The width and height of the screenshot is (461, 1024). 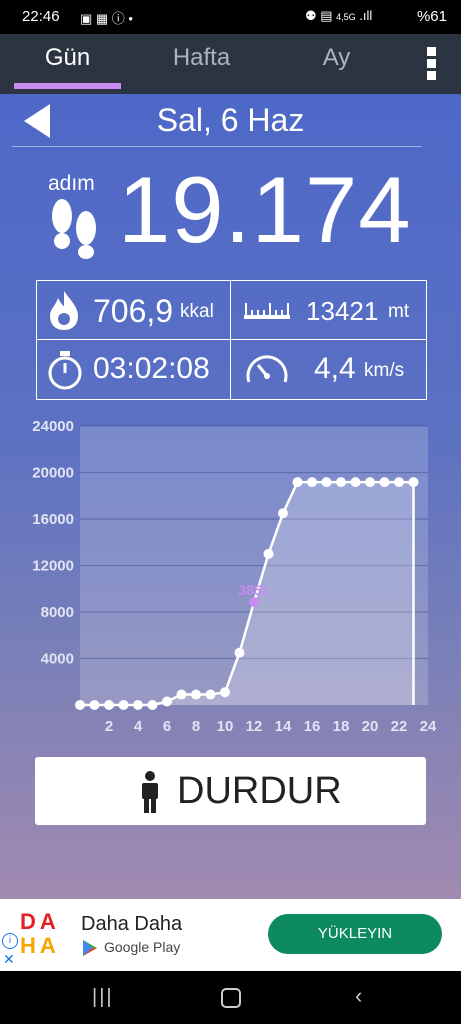 What do you see at coordinates (253, 590) in the screenshot?
I see `highlight-label: 3851` at bounding box center [253, 590].